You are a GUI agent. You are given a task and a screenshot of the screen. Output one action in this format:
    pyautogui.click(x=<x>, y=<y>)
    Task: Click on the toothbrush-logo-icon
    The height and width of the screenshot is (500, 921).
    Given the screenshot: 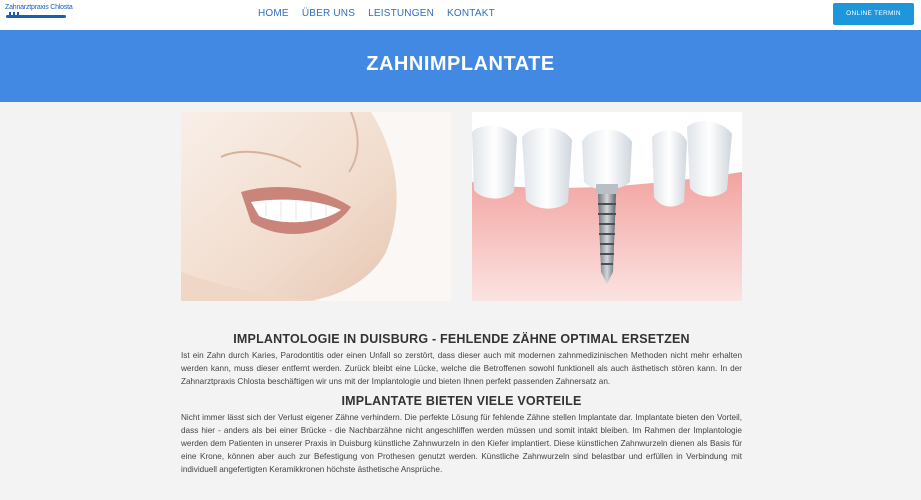 What is the action you would take?
    pyautogui.click(x=36, y=15)
    